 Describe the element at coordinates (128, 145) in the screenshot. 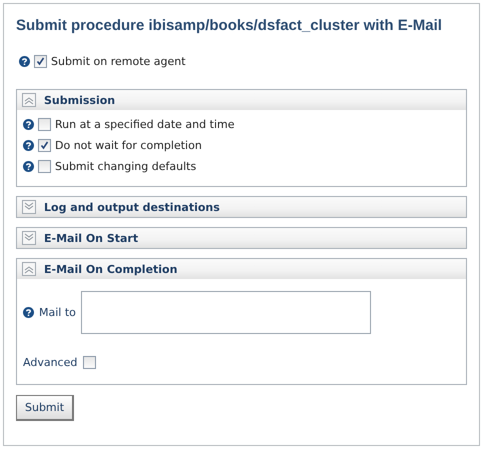

I see `checkbox-label: Do not wait for completion` at that location.